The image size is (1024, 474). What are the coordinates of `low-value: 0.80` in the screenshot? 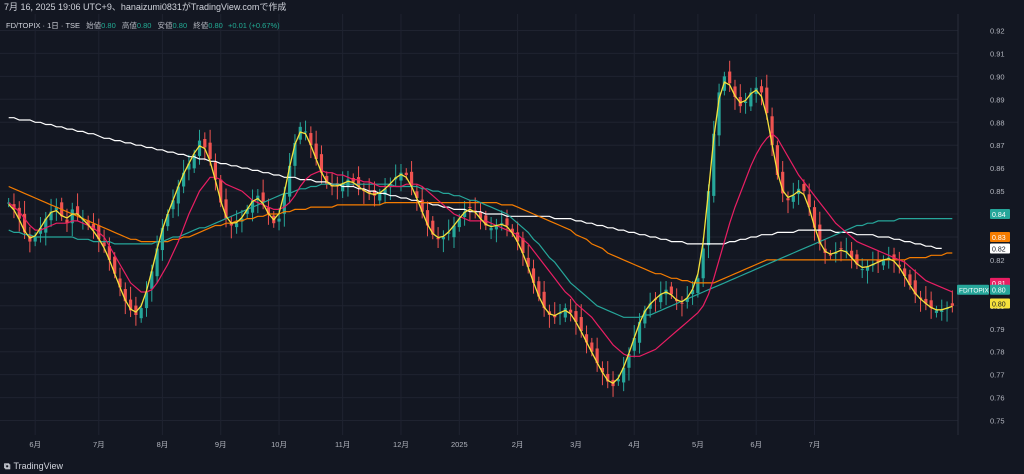 It's located at (180, 25).